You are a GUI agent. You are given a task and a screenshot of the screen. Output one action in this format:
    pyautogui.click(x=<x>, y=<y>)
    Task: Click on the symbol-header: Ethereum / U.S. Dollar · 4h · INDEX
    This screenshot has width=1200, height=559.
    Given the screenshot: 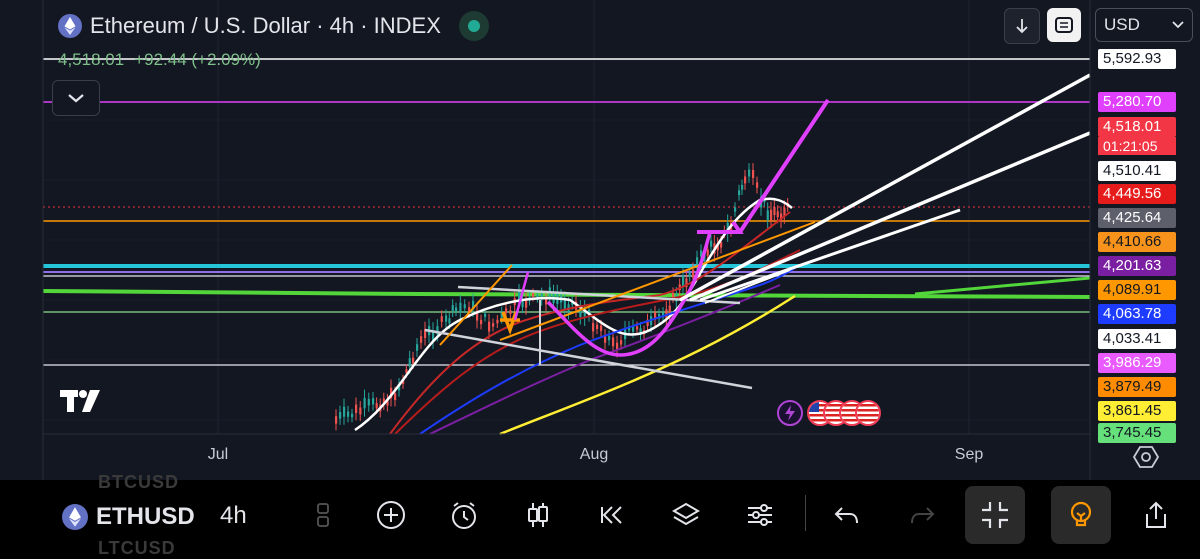 What is the action you would take?
    pyautogui.click(x=273, y=26)
    